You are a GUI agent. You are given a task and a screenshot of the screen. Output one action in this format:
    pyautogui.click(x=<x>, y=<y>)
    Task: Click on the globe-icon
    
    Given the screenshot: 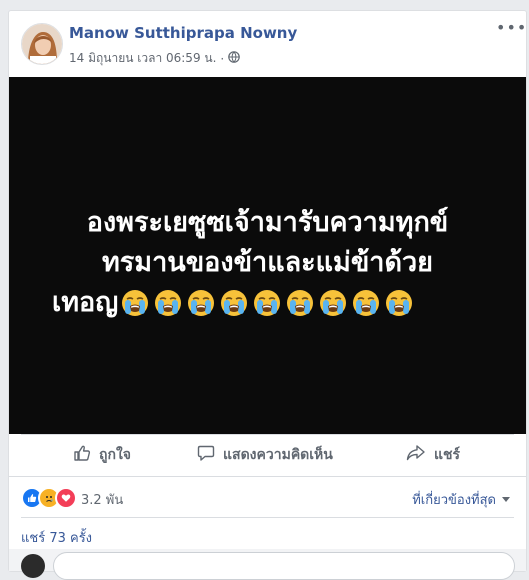 What is the action you would take?
    pyautogui.click(x=234, y=58)
    